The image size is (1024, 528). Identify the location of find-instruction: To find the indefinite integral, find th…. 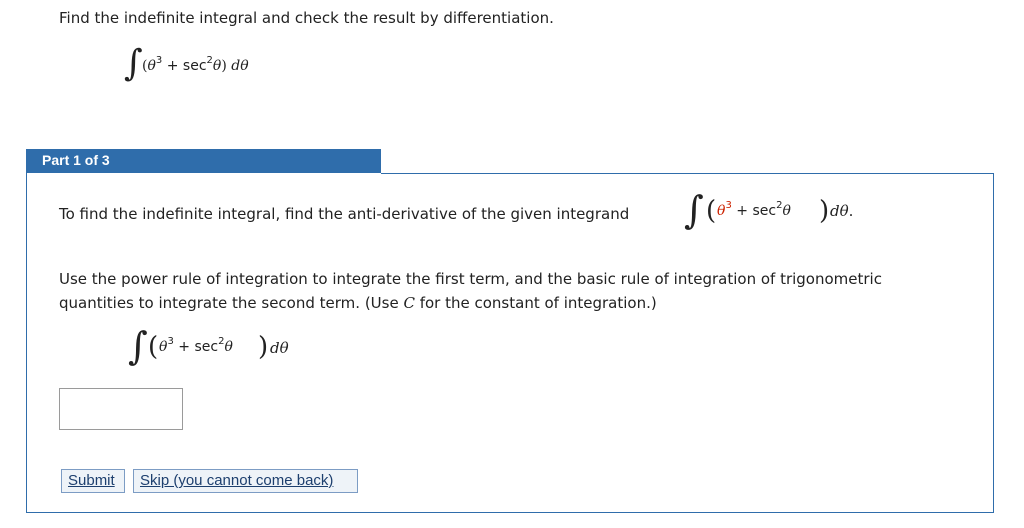
(344, 214).